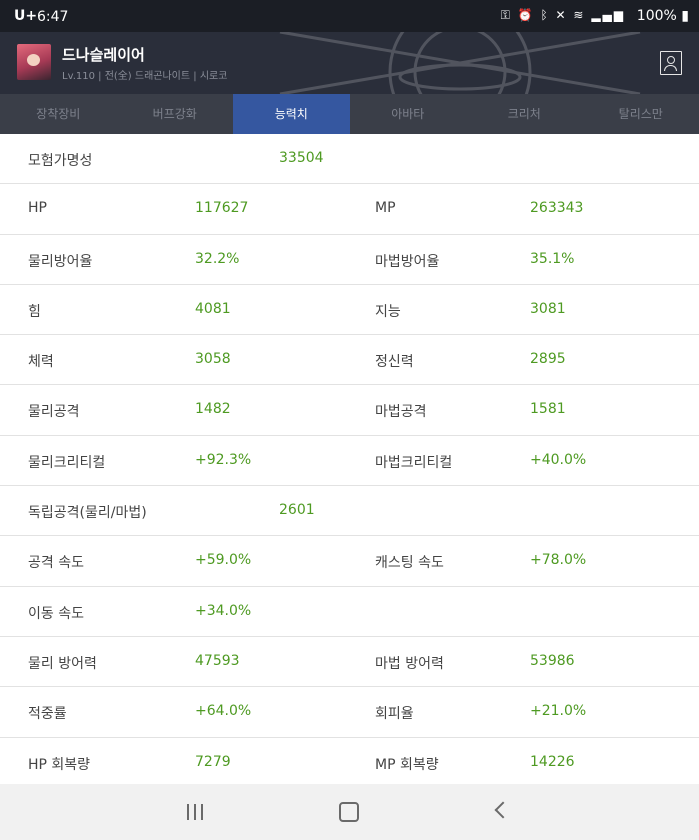 Image resolution: width=699 pixels, height=840 pixels. What do you see at coordinates (217, 660) in the screenshot?
I see `stat-value: 47593` at bounding box center [217, 660].